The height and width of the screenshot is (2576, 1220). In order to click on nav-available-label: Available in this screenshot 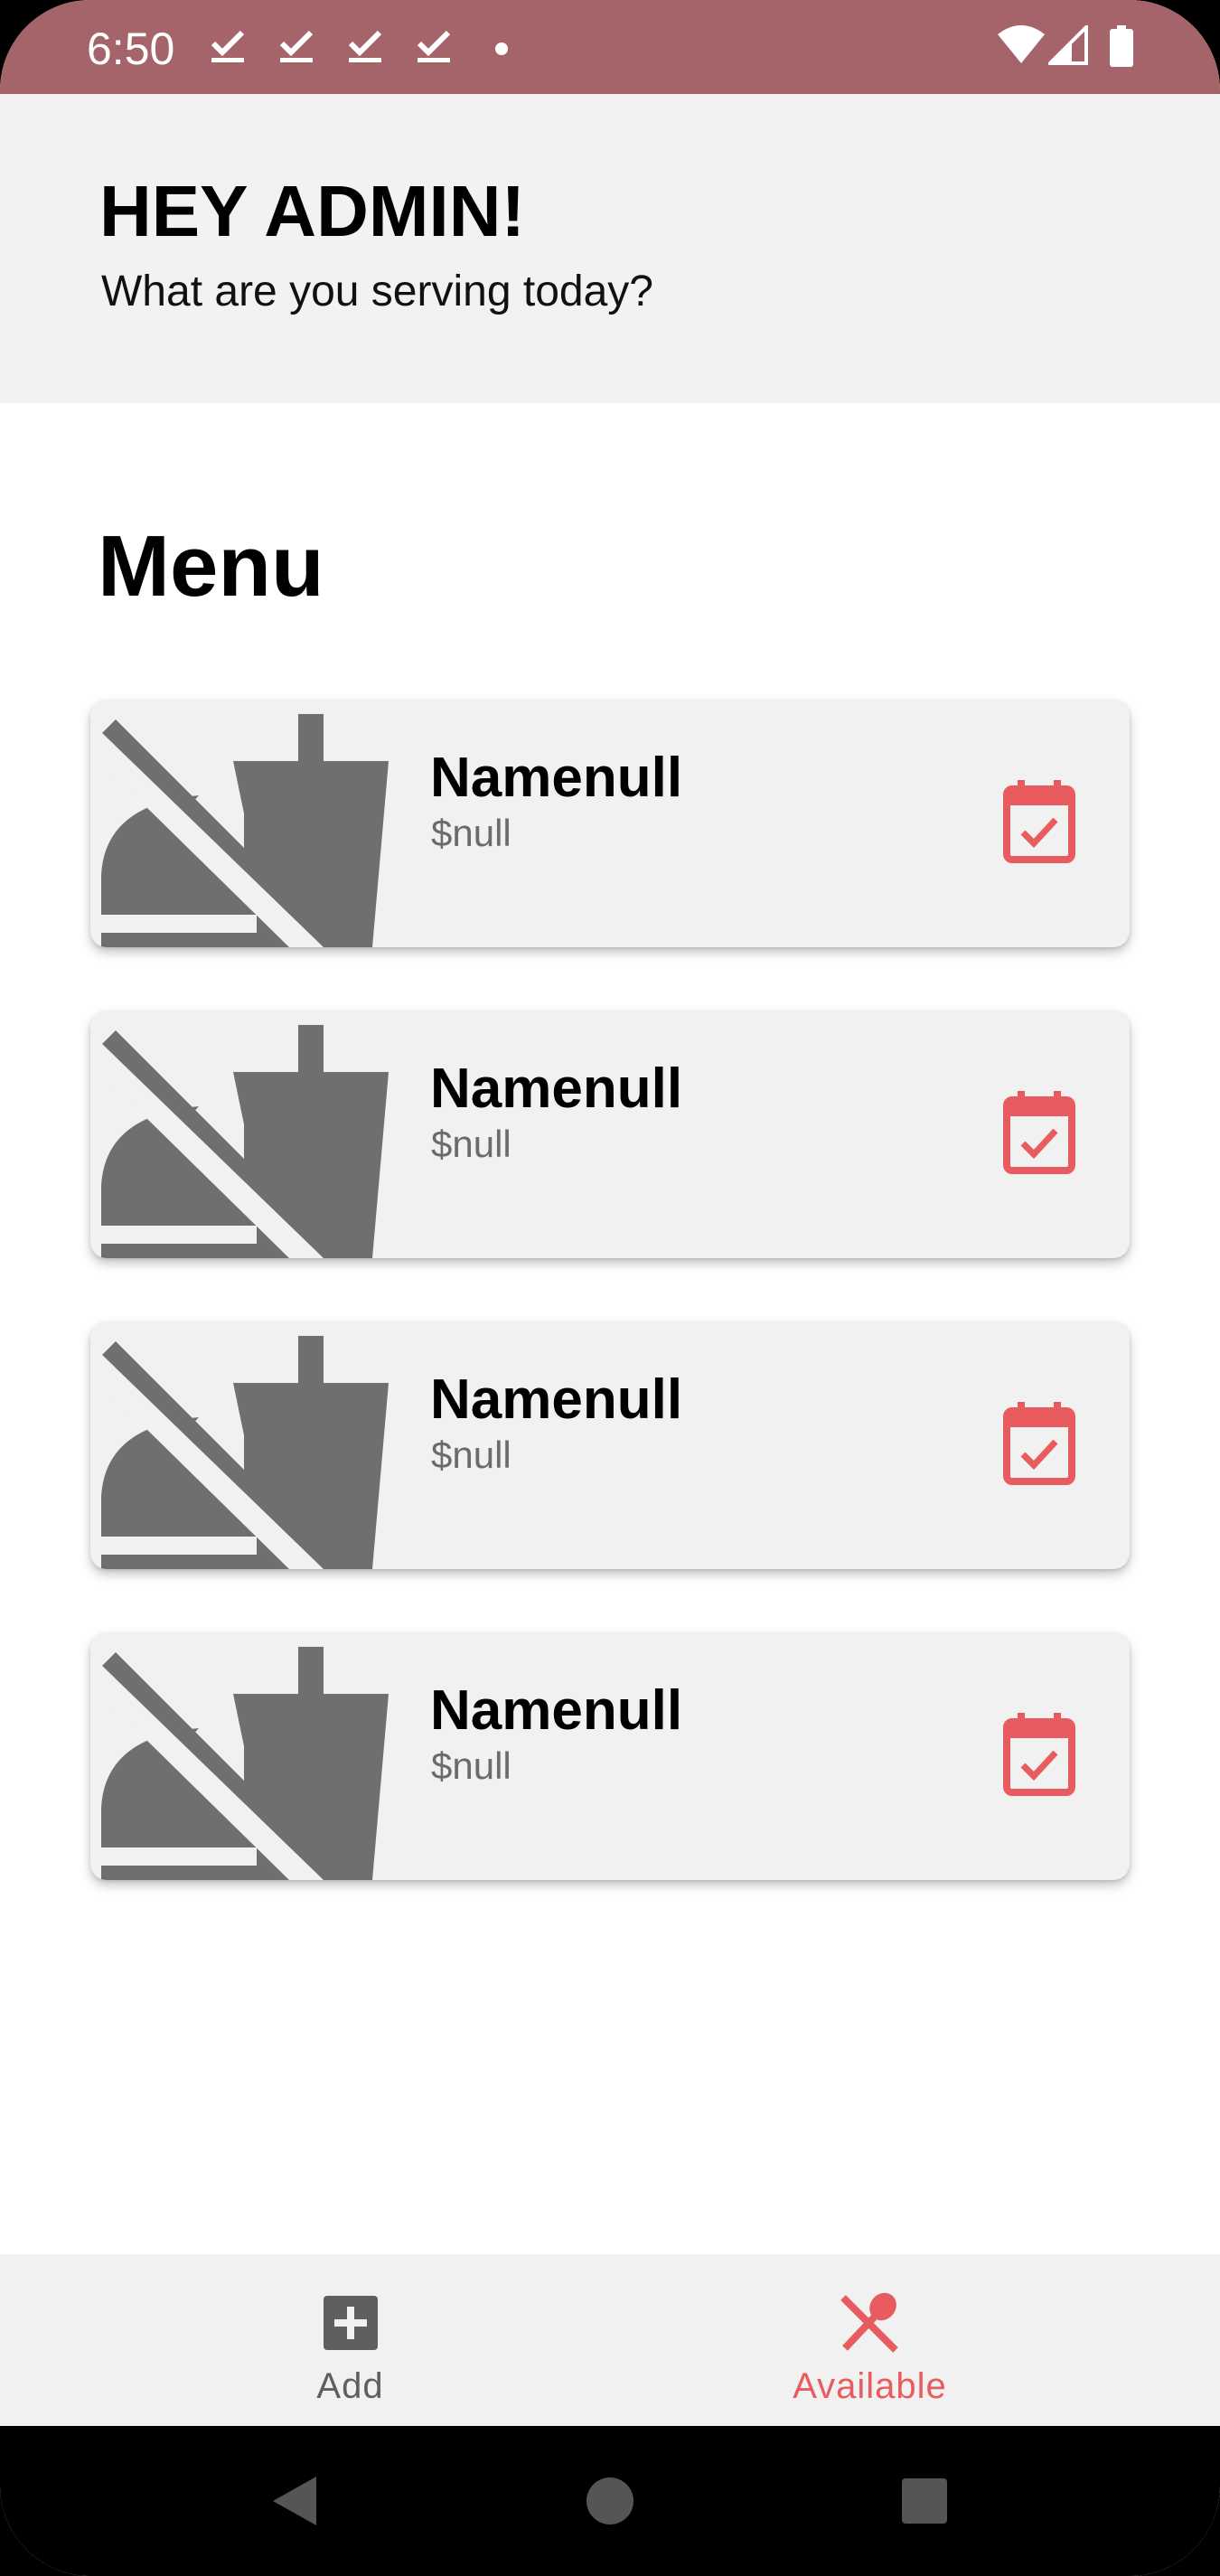, I will do `click(870, 2386)`.